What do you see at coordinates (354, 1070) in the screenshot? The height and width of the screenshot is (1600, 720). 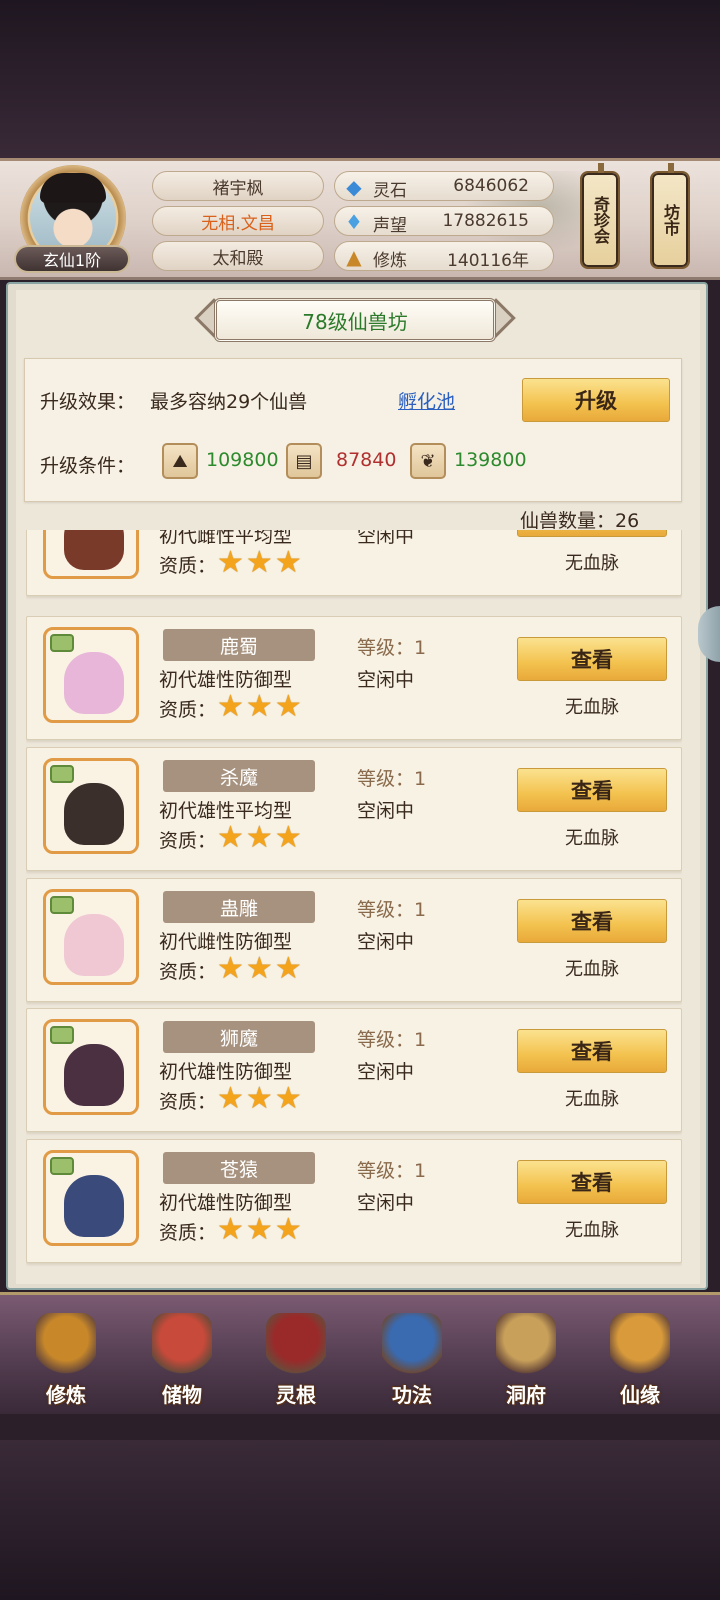 I see `beast-card: 狮魔 初代雄性防御型 资质： ★ ★ ★ 等级：1 空闲中 查看 无血脉` at bounding box center [354, 1070].